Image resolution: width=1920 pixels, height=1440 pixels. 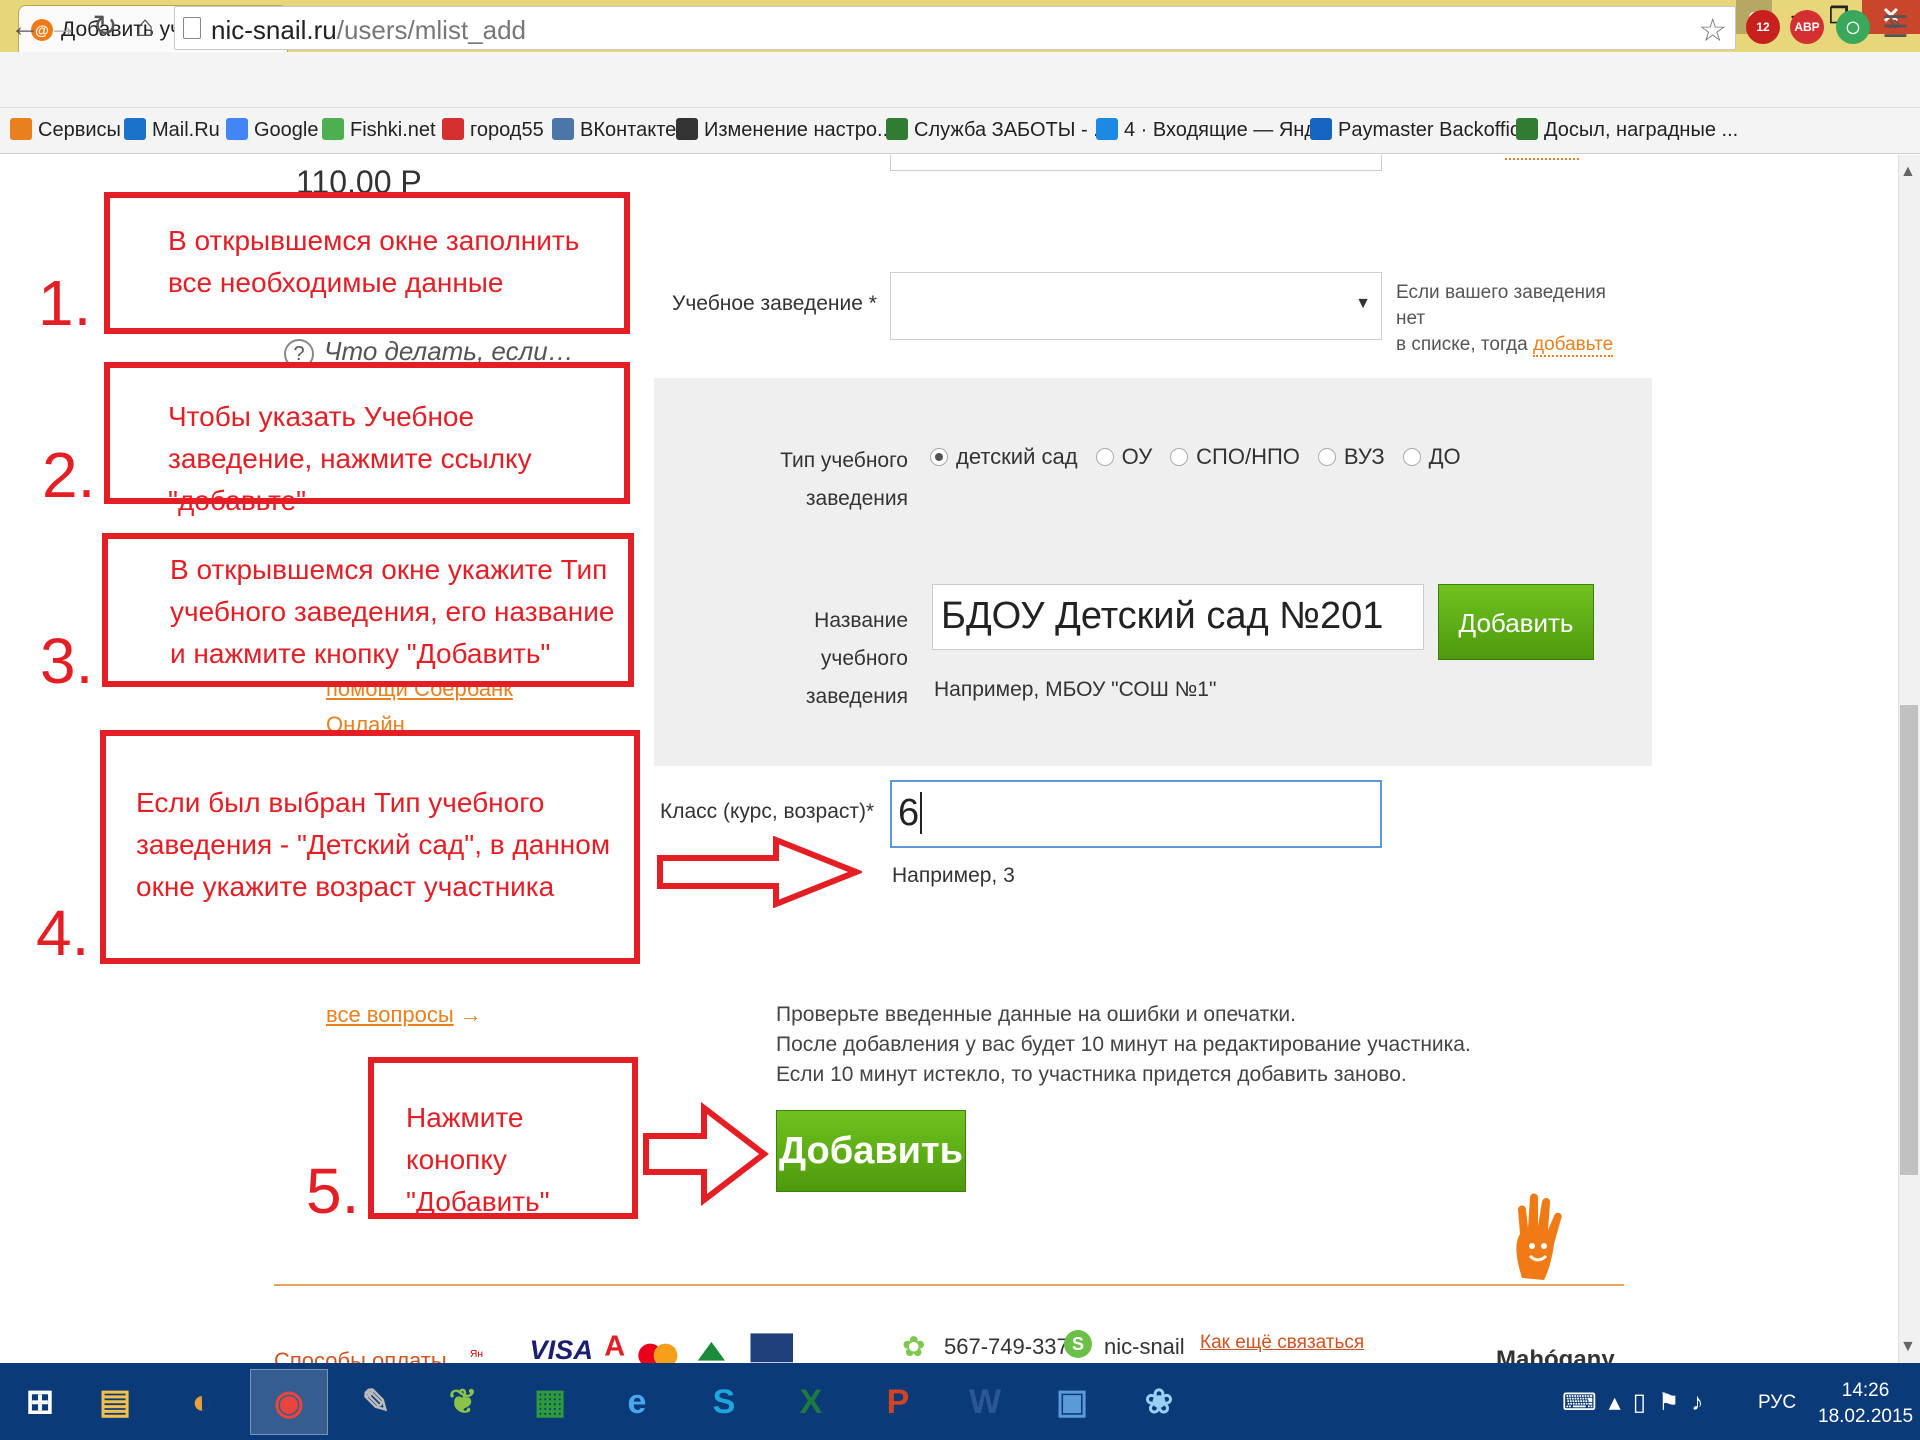 What do you see at coordinates (145, 27) in the screenshot?
I see `home-icon: ⌂` at bounding box center [145, 27].